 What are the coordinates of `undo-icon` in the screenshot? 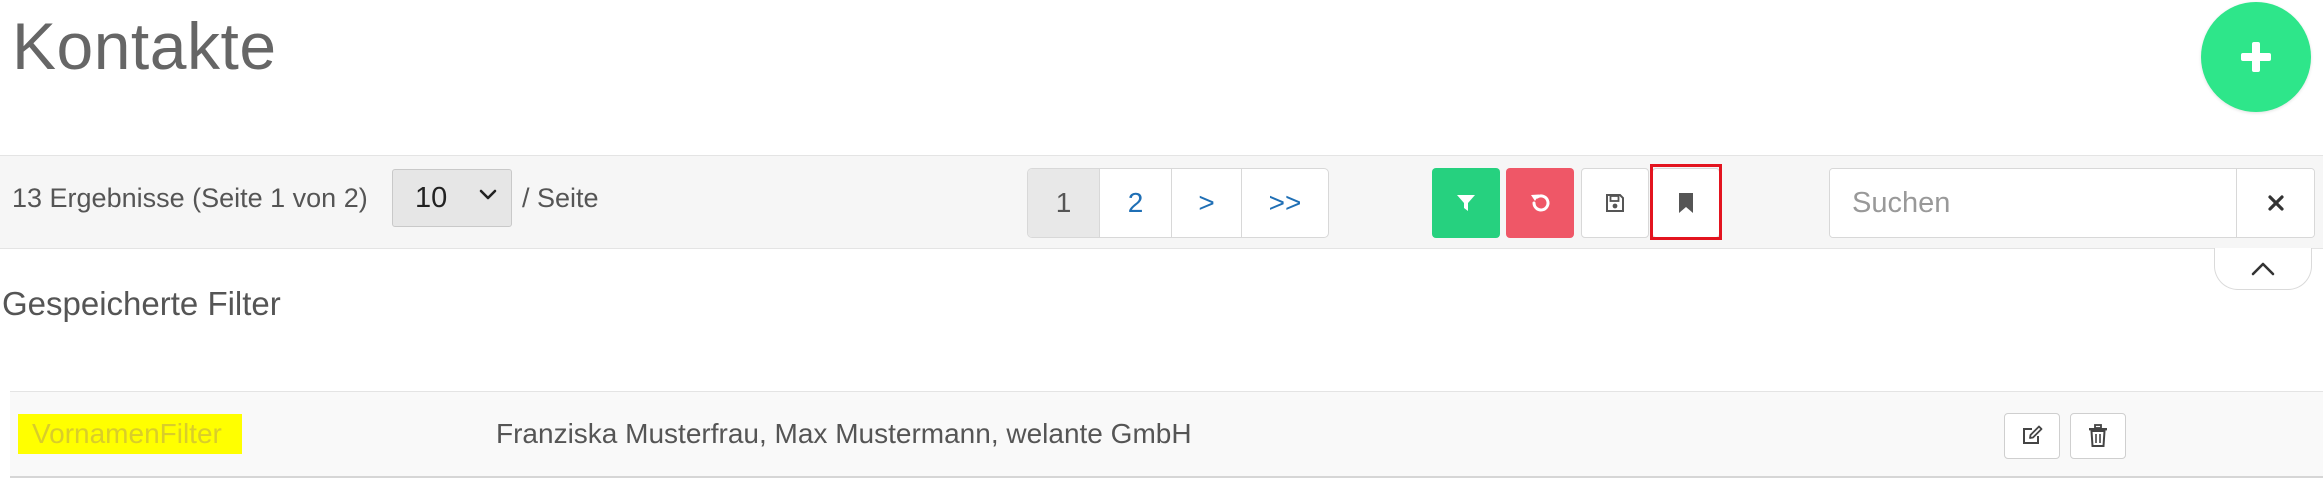 It's located at (1540, 203).